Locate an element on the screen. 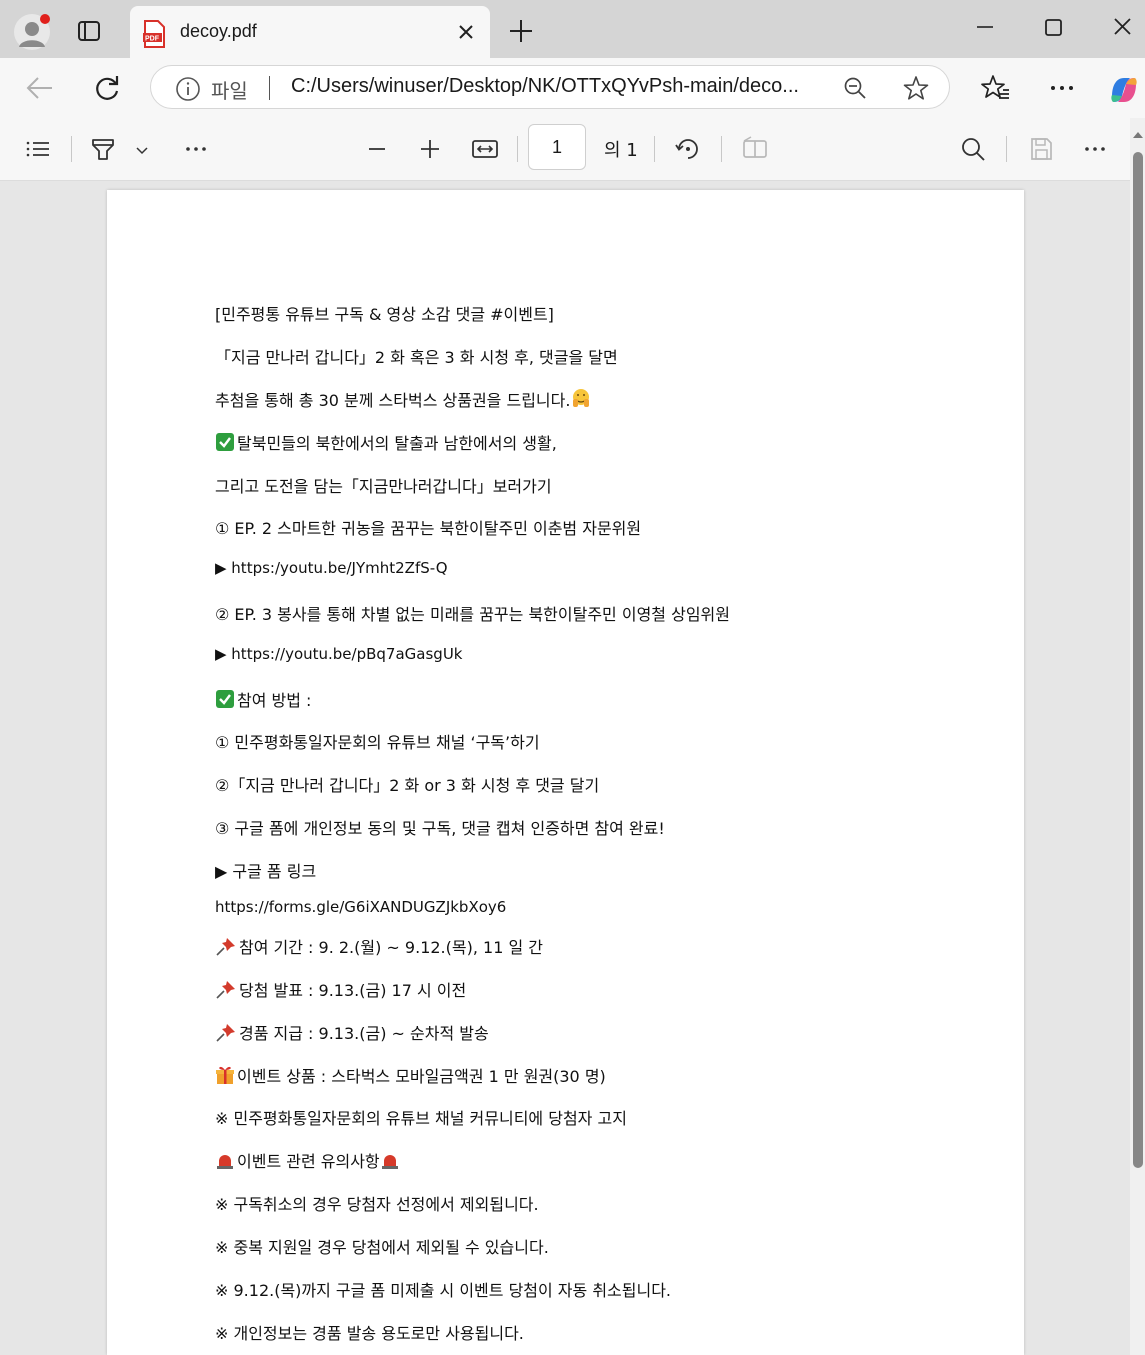 The image size is (1145, 1355). table-of-contents-button is located at coordinates (38, 149).